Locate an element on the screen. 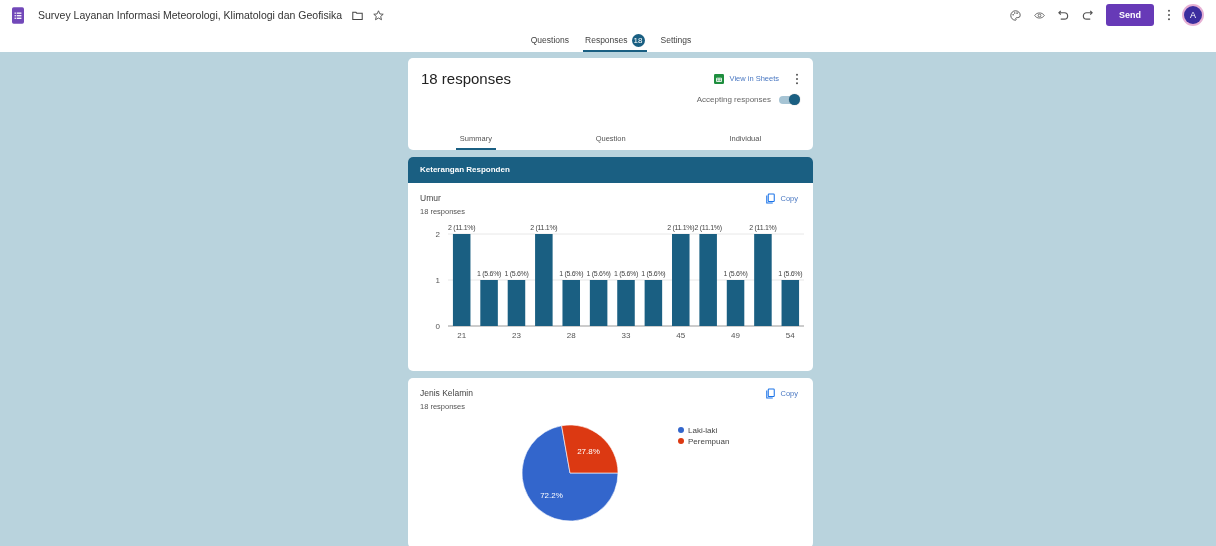 This screenshot has width=1216, height=546. form-tab: Settings is located at coordinates (676, 41).